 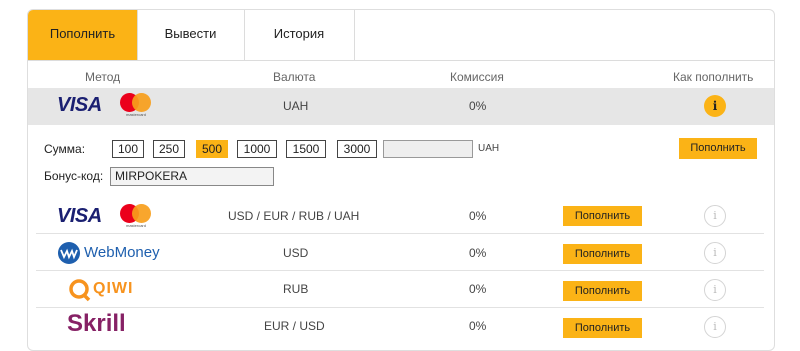 I want to click on method-row-skrill: Skrill EUR / USD 0% Пополнить i, so click(x=401, y=326).